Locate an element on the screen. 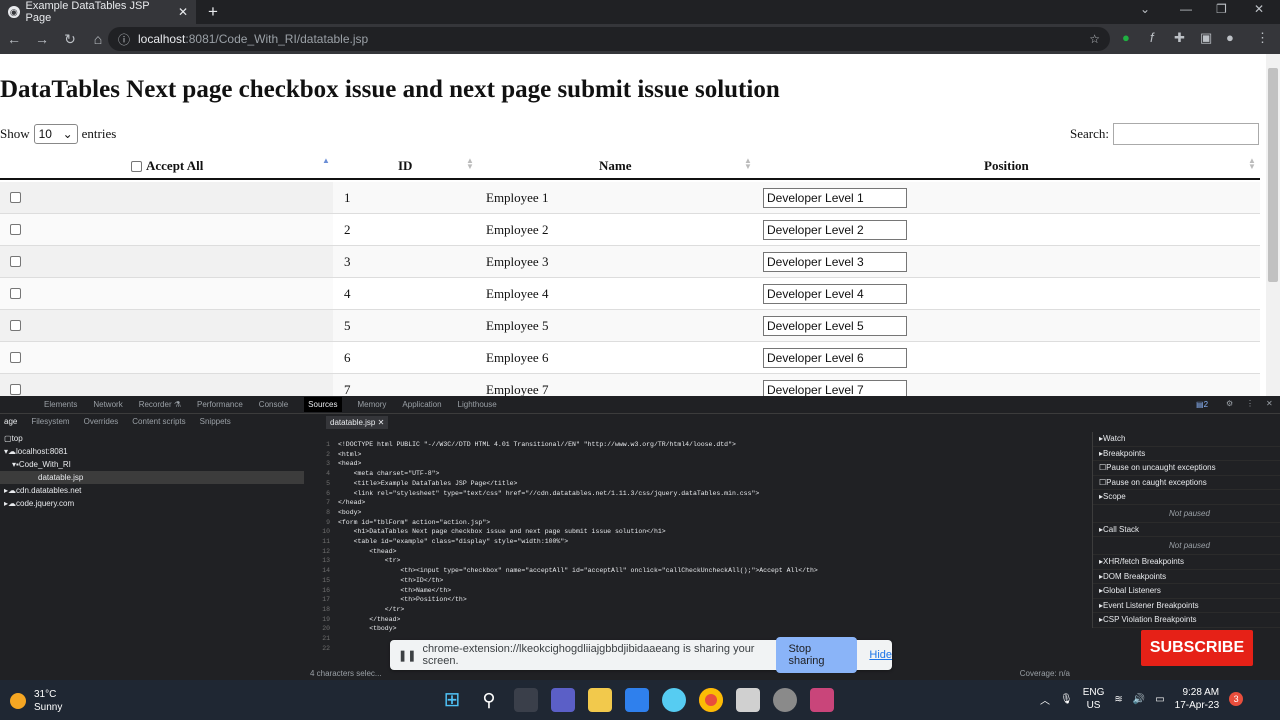 This screenshot has width=1280, height=720. position-input: Developer Level 5 is located at coordinates (835, 326).